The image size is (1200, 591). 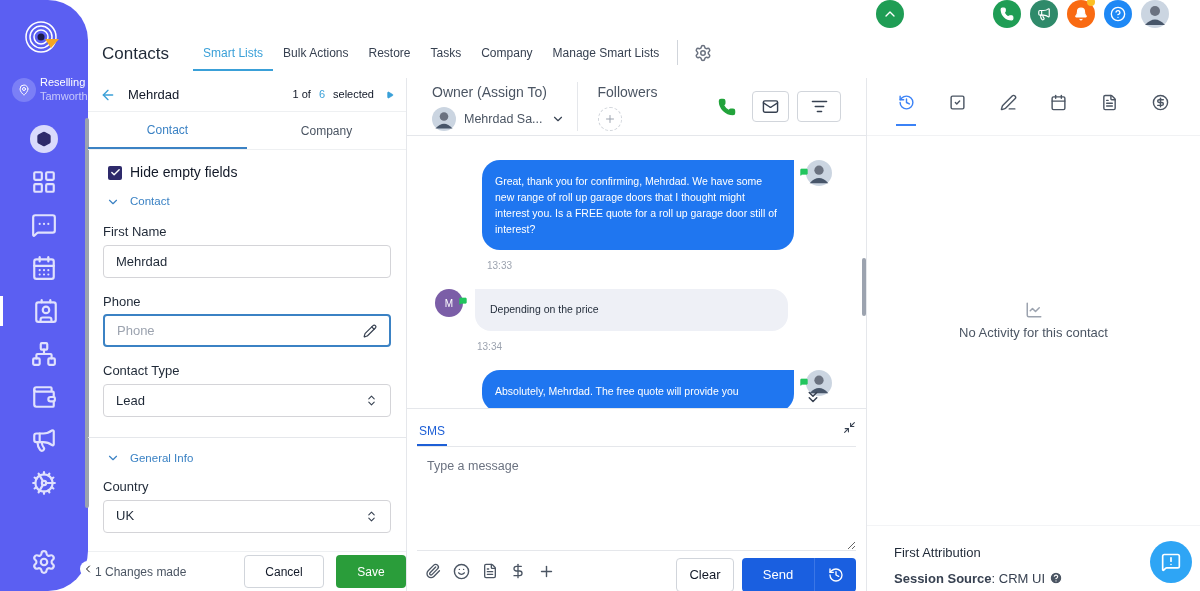 What do you see at coordinates (321, 95) in the screenshot?
I see `selected-count: 6` at bounding box center [321, 95].